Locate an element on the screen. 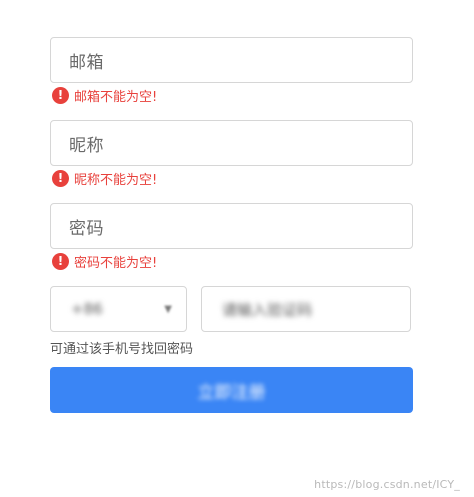 The width and height of the screenshot is (474, 497). verify-code-placeholder: 请输入验证码 is located at coordinates (267, 309).